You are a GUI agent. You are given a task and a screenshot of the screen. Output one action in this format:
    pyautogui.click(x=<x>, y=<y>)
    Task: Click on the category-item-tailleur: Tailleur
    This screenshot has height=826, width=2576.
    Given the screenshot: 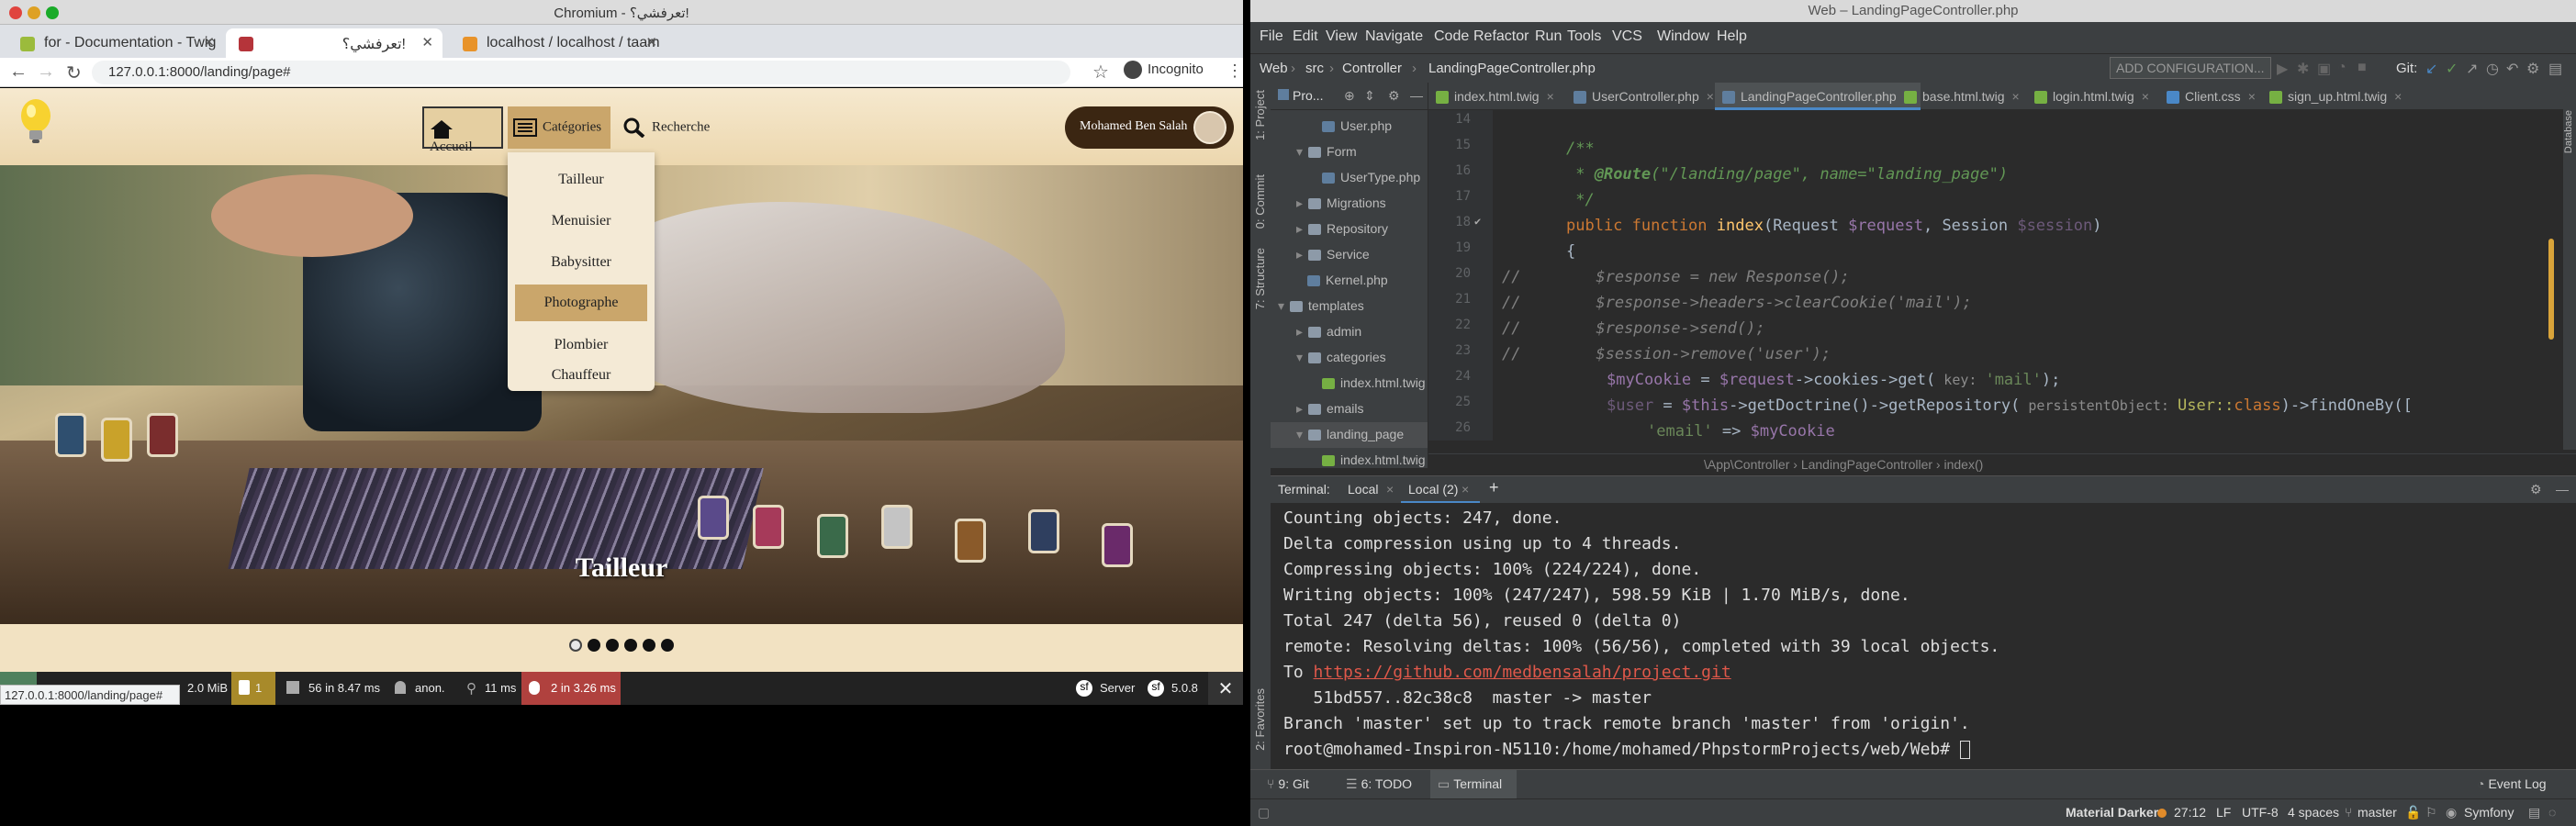 What is the action you would take?
    pyautogui.click(x=581, y=180)
    